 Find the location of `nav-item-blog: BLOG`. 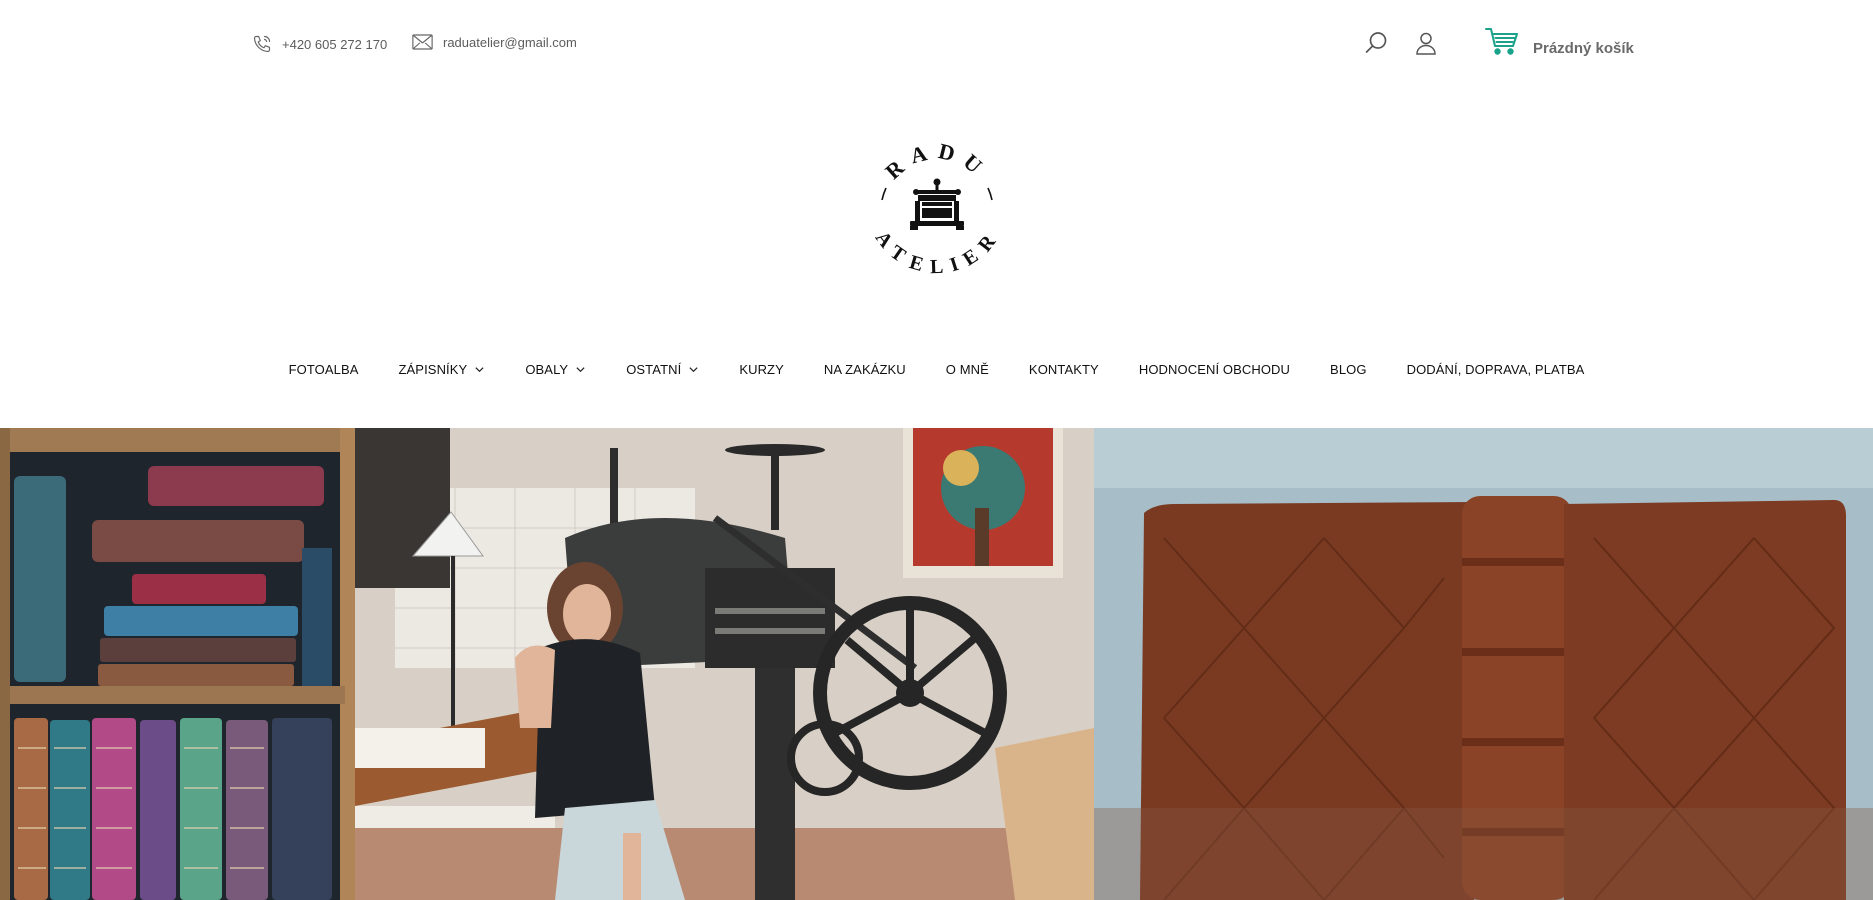

nav-item-blog: BLOG is located at coordinates (1348, 369).